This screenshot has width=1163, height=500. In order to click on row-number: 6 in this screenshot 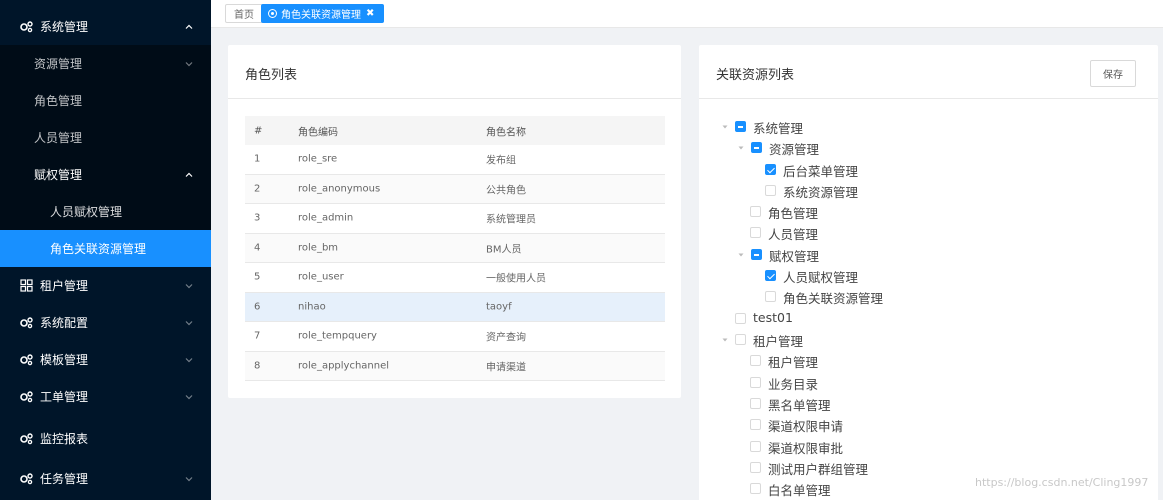, I will do `click(257, 307)`.